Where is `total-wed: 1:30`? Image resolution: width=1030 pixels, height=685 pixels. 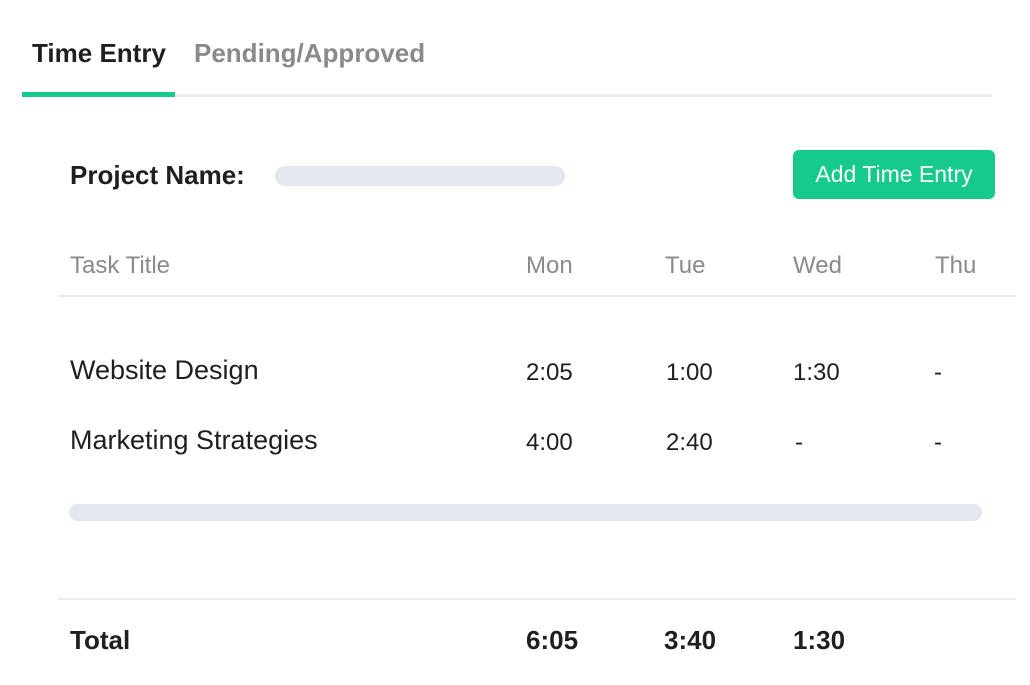 total-wed: 1:30 is located at coordinates (819, 640).